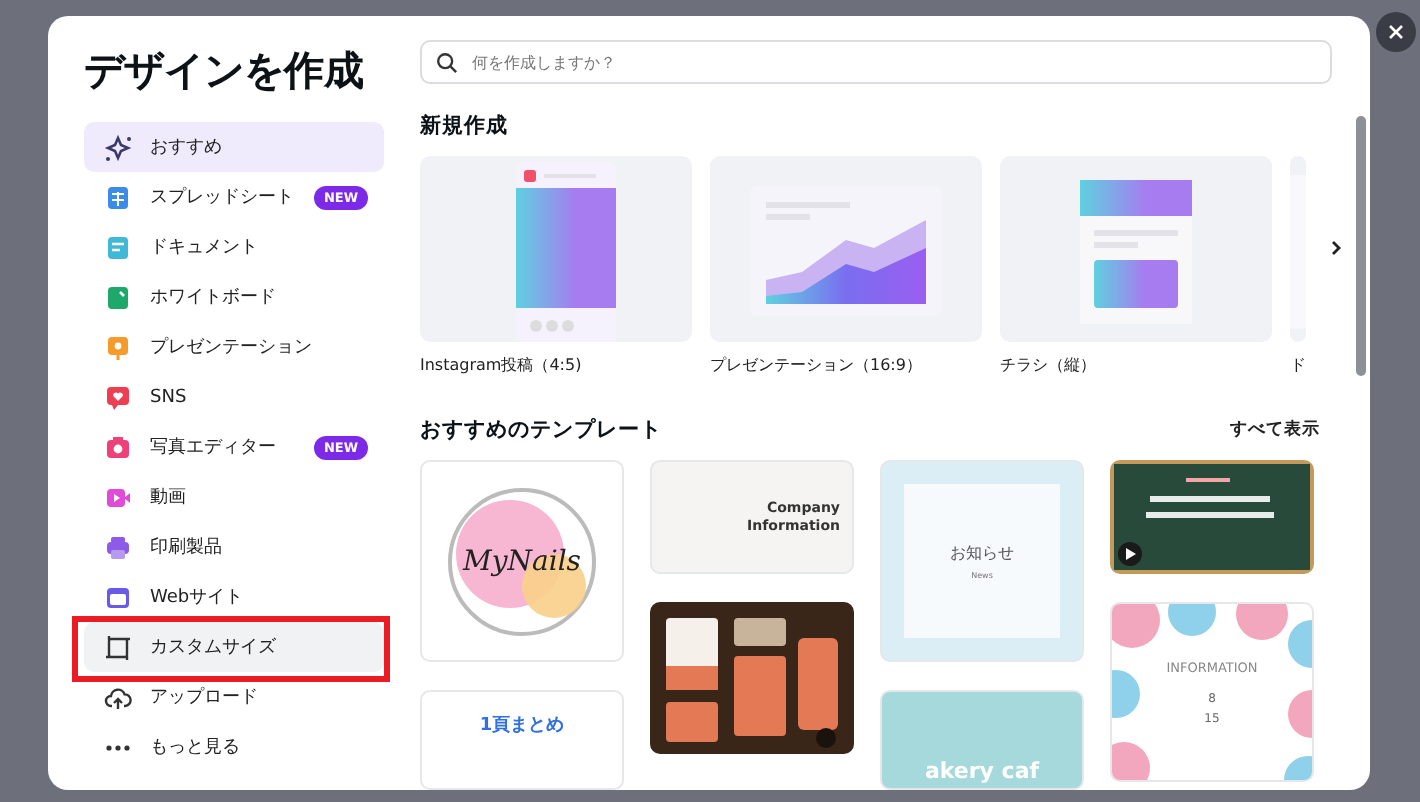 This screenshot has width=1420, height=802. Describe the element at coordinates (1275, 430) in the screenshot. I see `see-all-link: すべて表示` at that location.